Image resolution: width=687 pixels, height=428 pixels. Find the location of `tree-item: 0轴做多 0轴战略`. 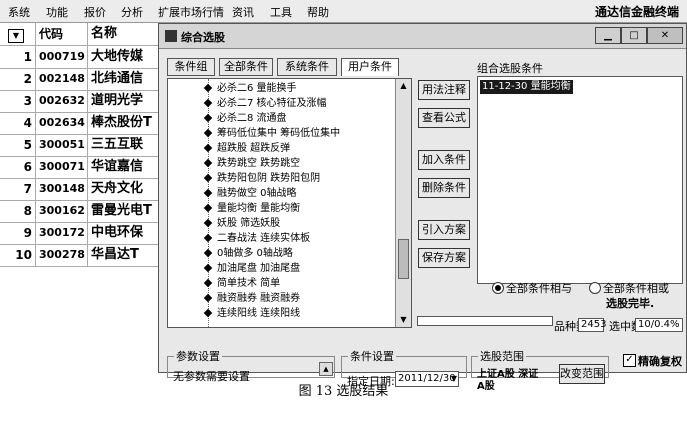

tree-item: 0轴做多 0轴战略 is located at coordinates (248, 254).